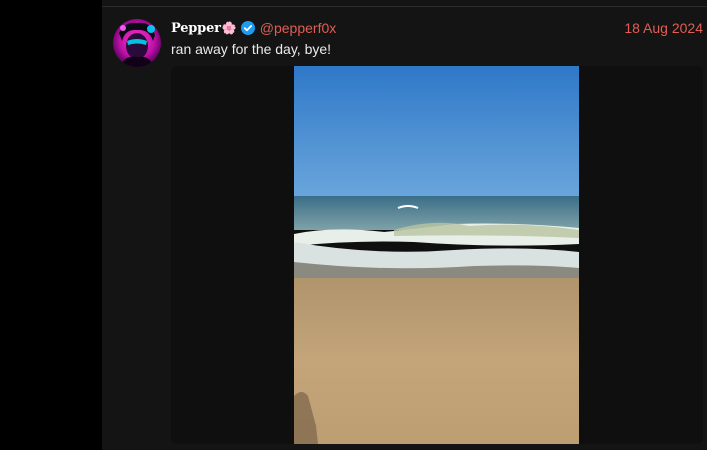 This screenshot has height=450, width=707. I want to click on display-name: Pepper, so click(196, 28).